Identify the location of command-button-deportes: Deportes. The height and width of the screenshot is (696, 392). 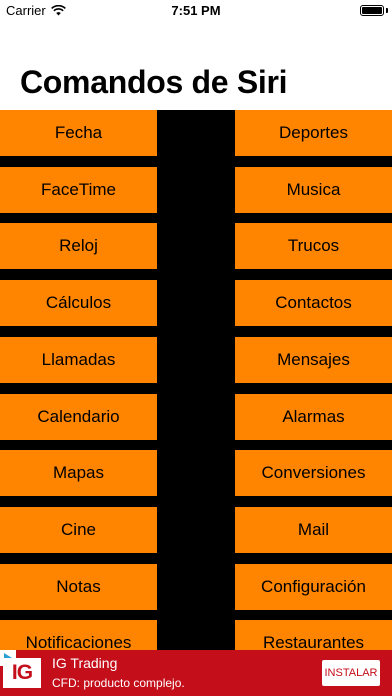
(313, 133).